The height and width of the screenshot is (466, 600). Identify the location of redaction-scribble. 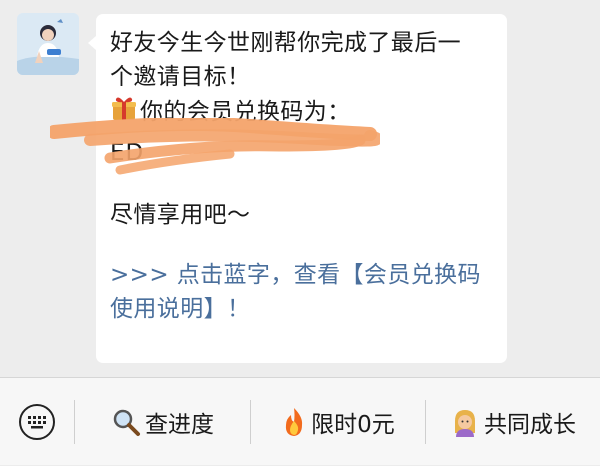
(215, 146).